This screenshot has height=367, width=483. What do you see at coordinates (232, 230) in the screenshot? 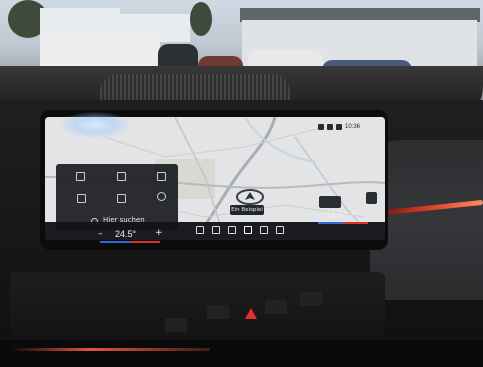
I see `navigation-icon` at bounding box center [232, 230].